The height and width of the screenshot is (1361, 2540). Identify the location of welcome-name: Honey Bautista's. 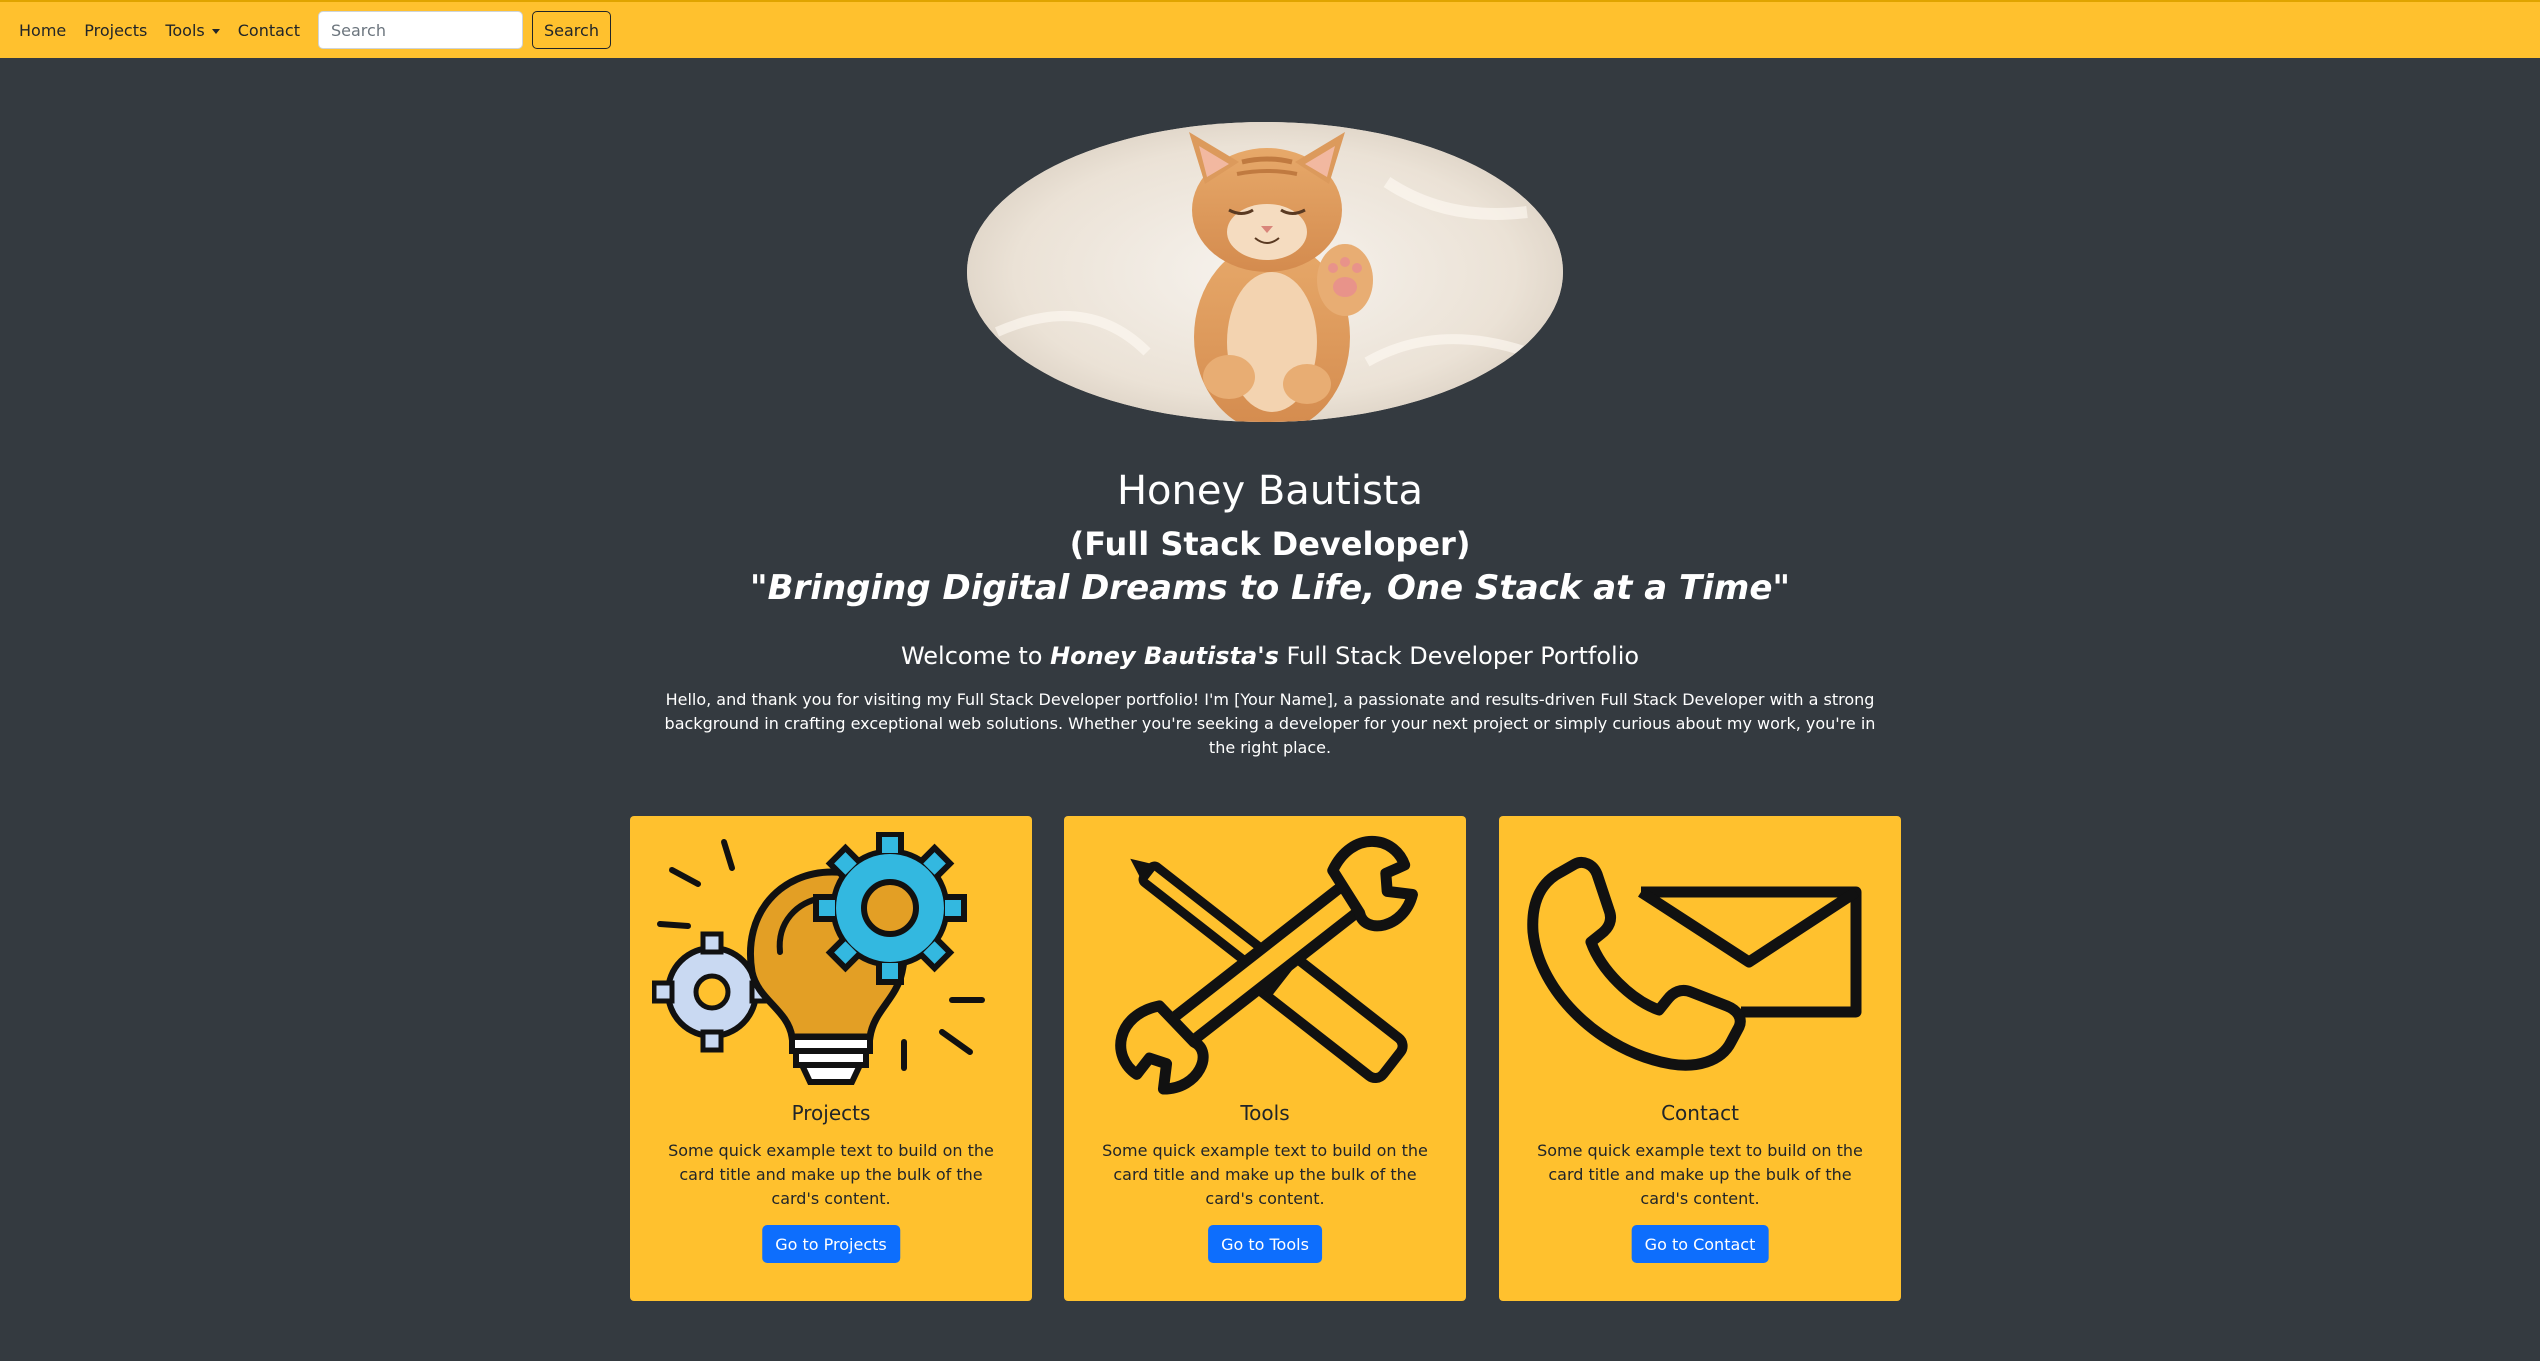
(1164, 656).